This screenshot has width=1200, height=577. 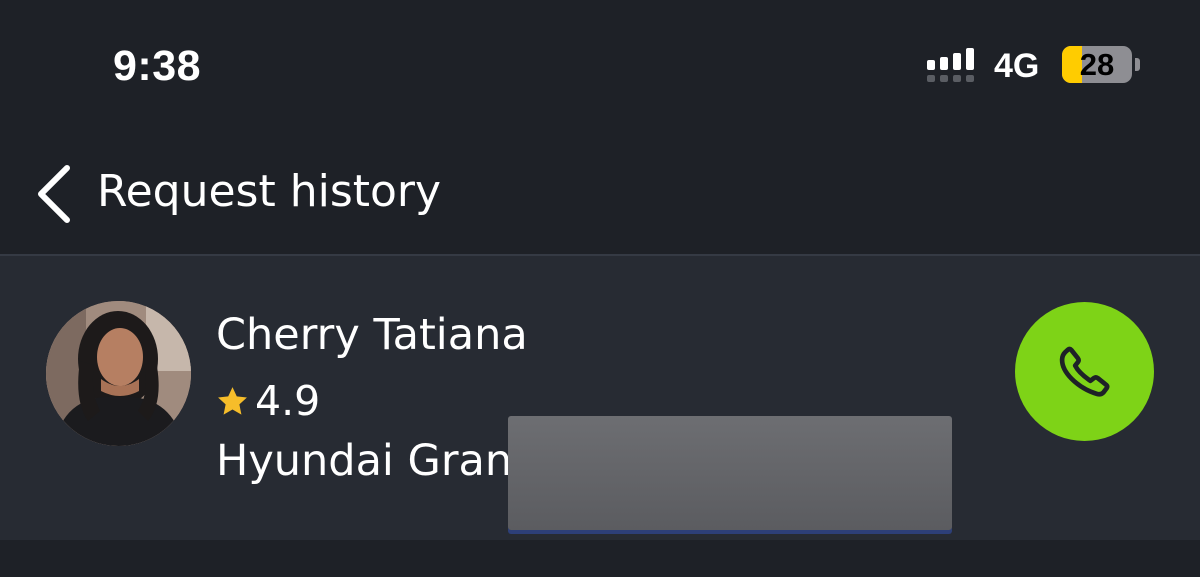 I want to click on driver-name: Cherry Tatiana, so click(x=372, y=335).